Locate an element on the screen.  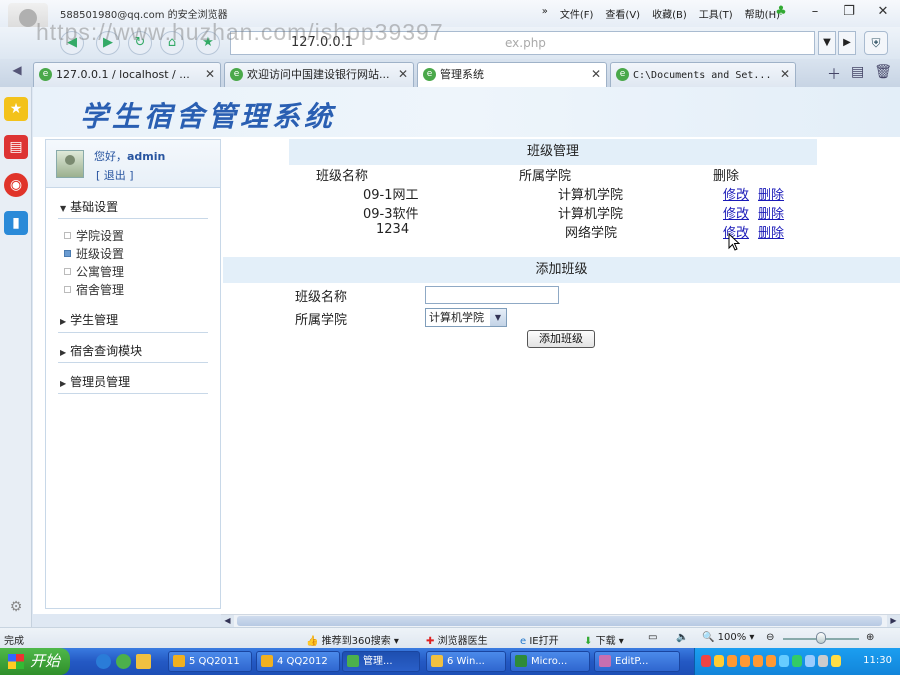
nav-group-label: 宿舍查询模块 is located at coordinates (106, 351).